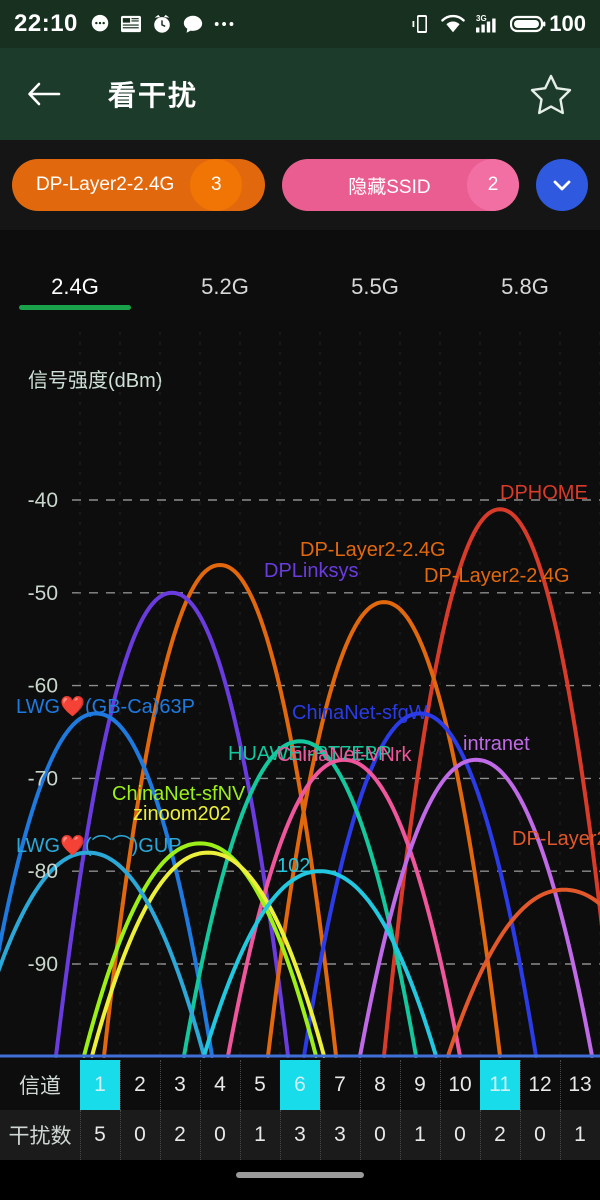 Image resolution: width=600 pixels, height=1200 pixels. What do you see at coordinates (260, 1085) in the screenshot?
I see `channel-cell-5: 5` at bounding box center [260, 1085].